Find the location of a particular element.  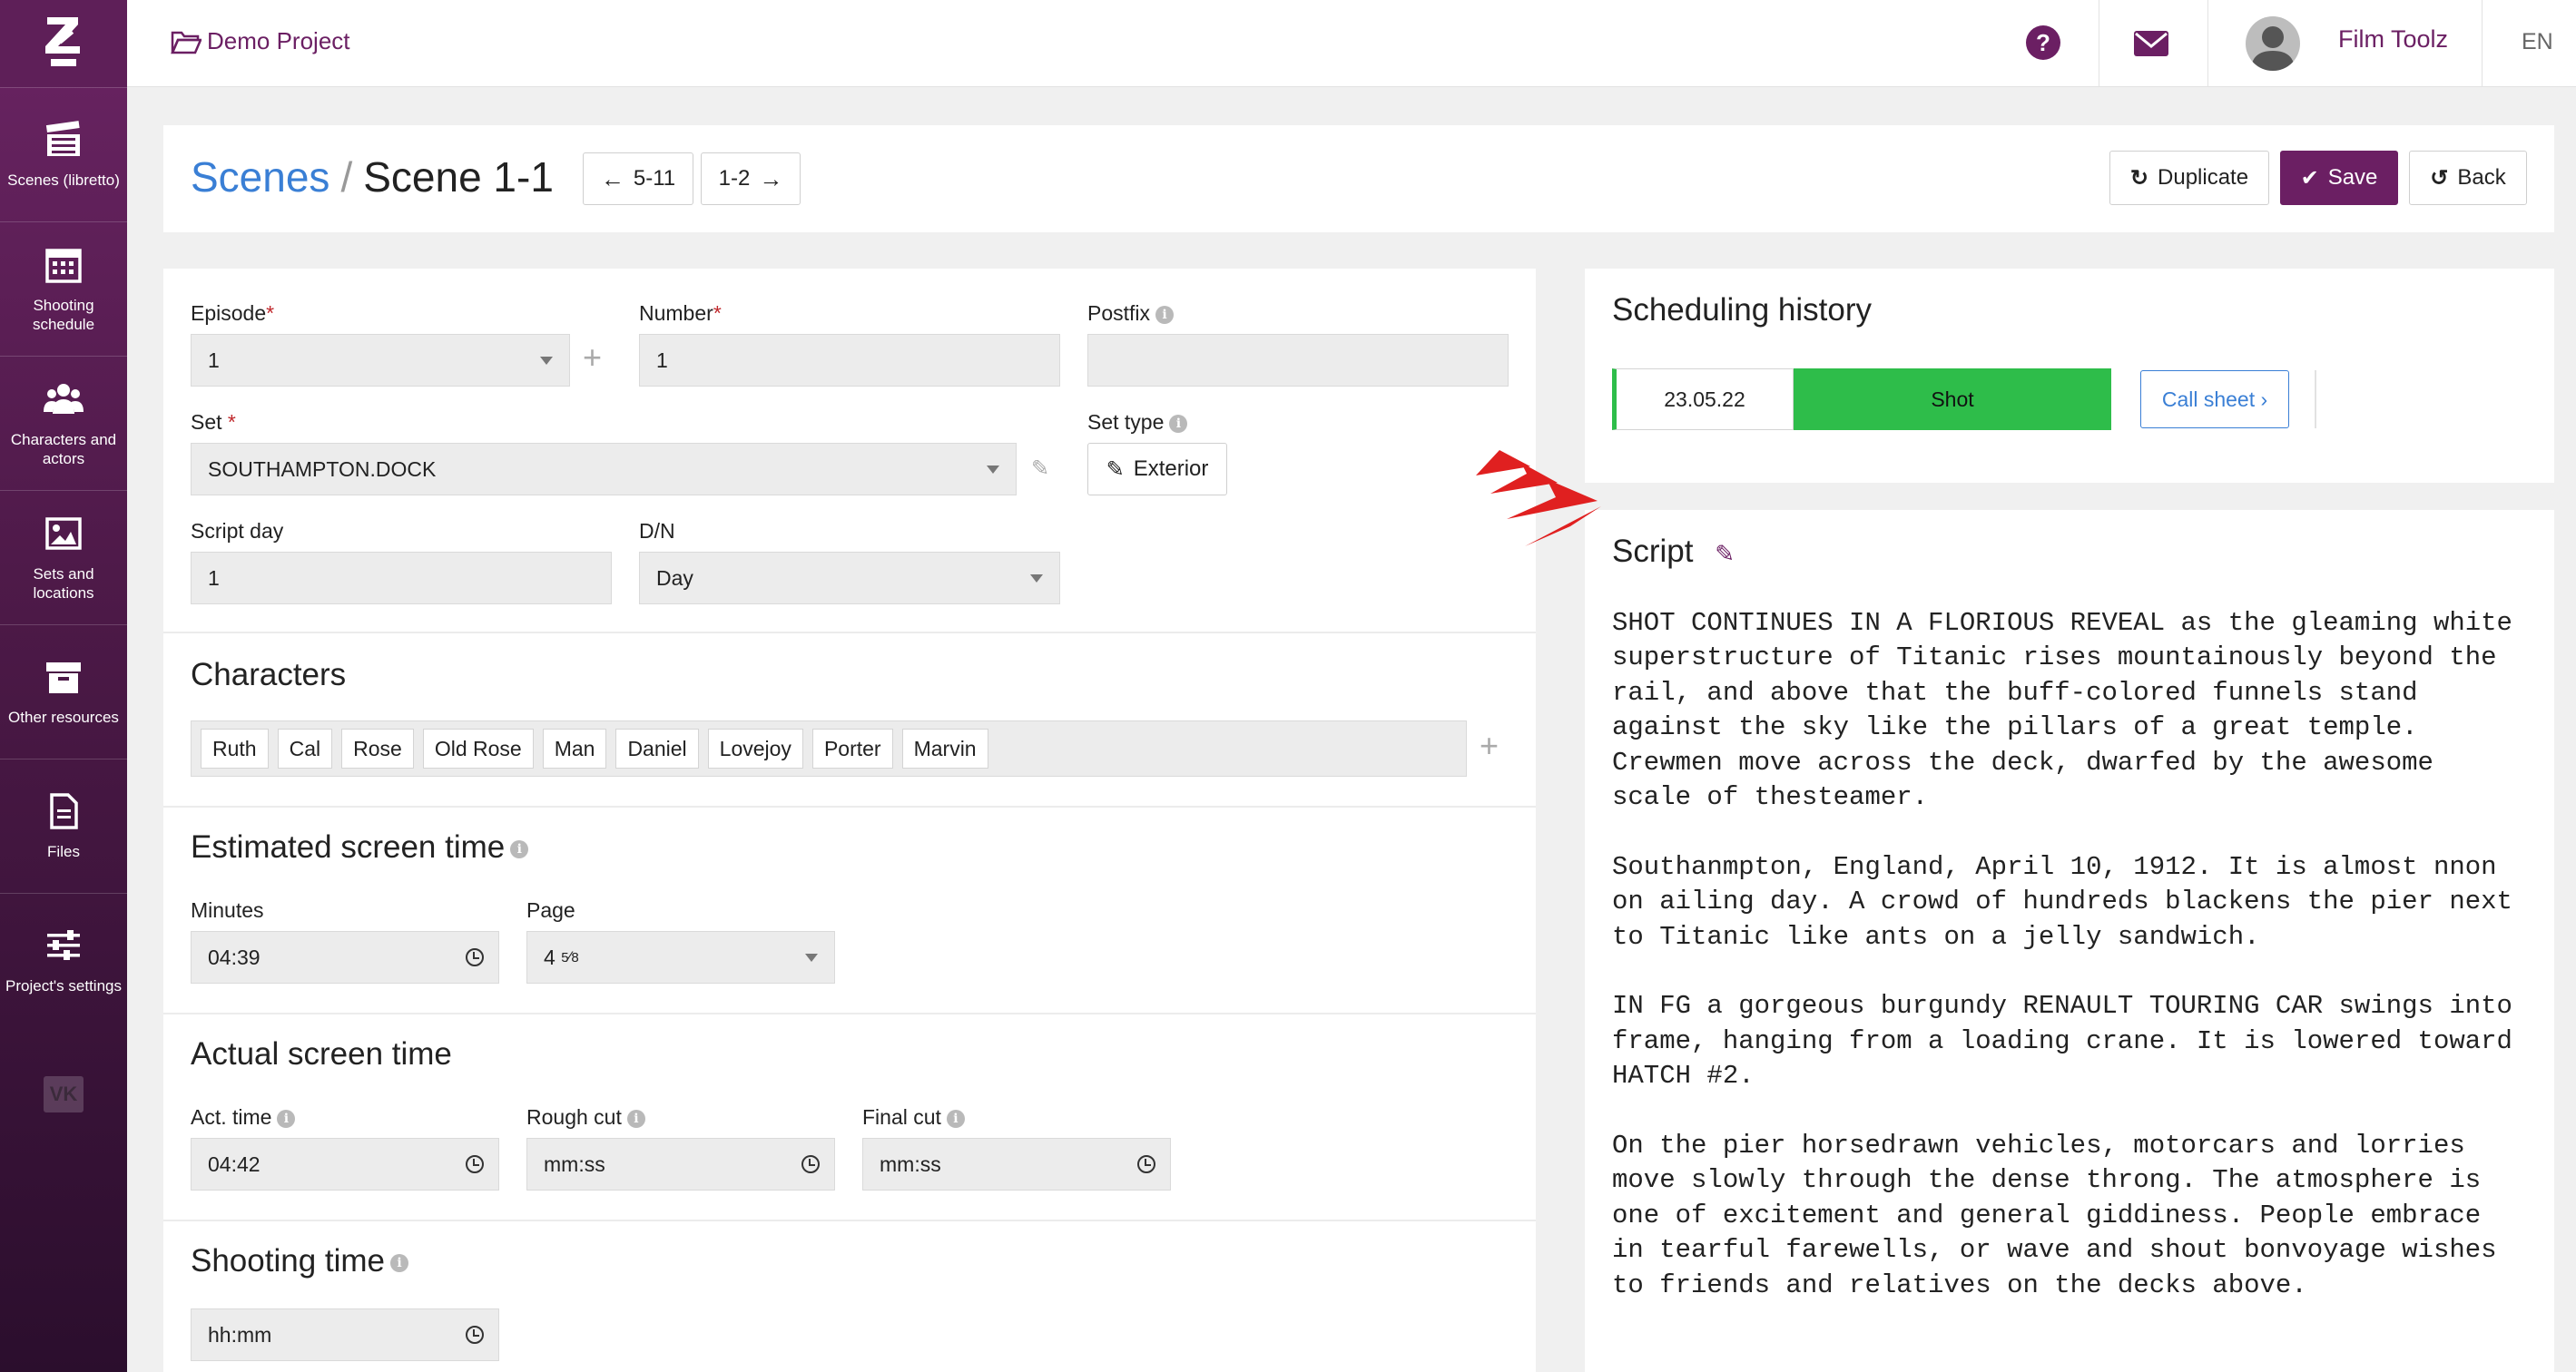

character-chip: Ruth is located at coordinates (235, 749).